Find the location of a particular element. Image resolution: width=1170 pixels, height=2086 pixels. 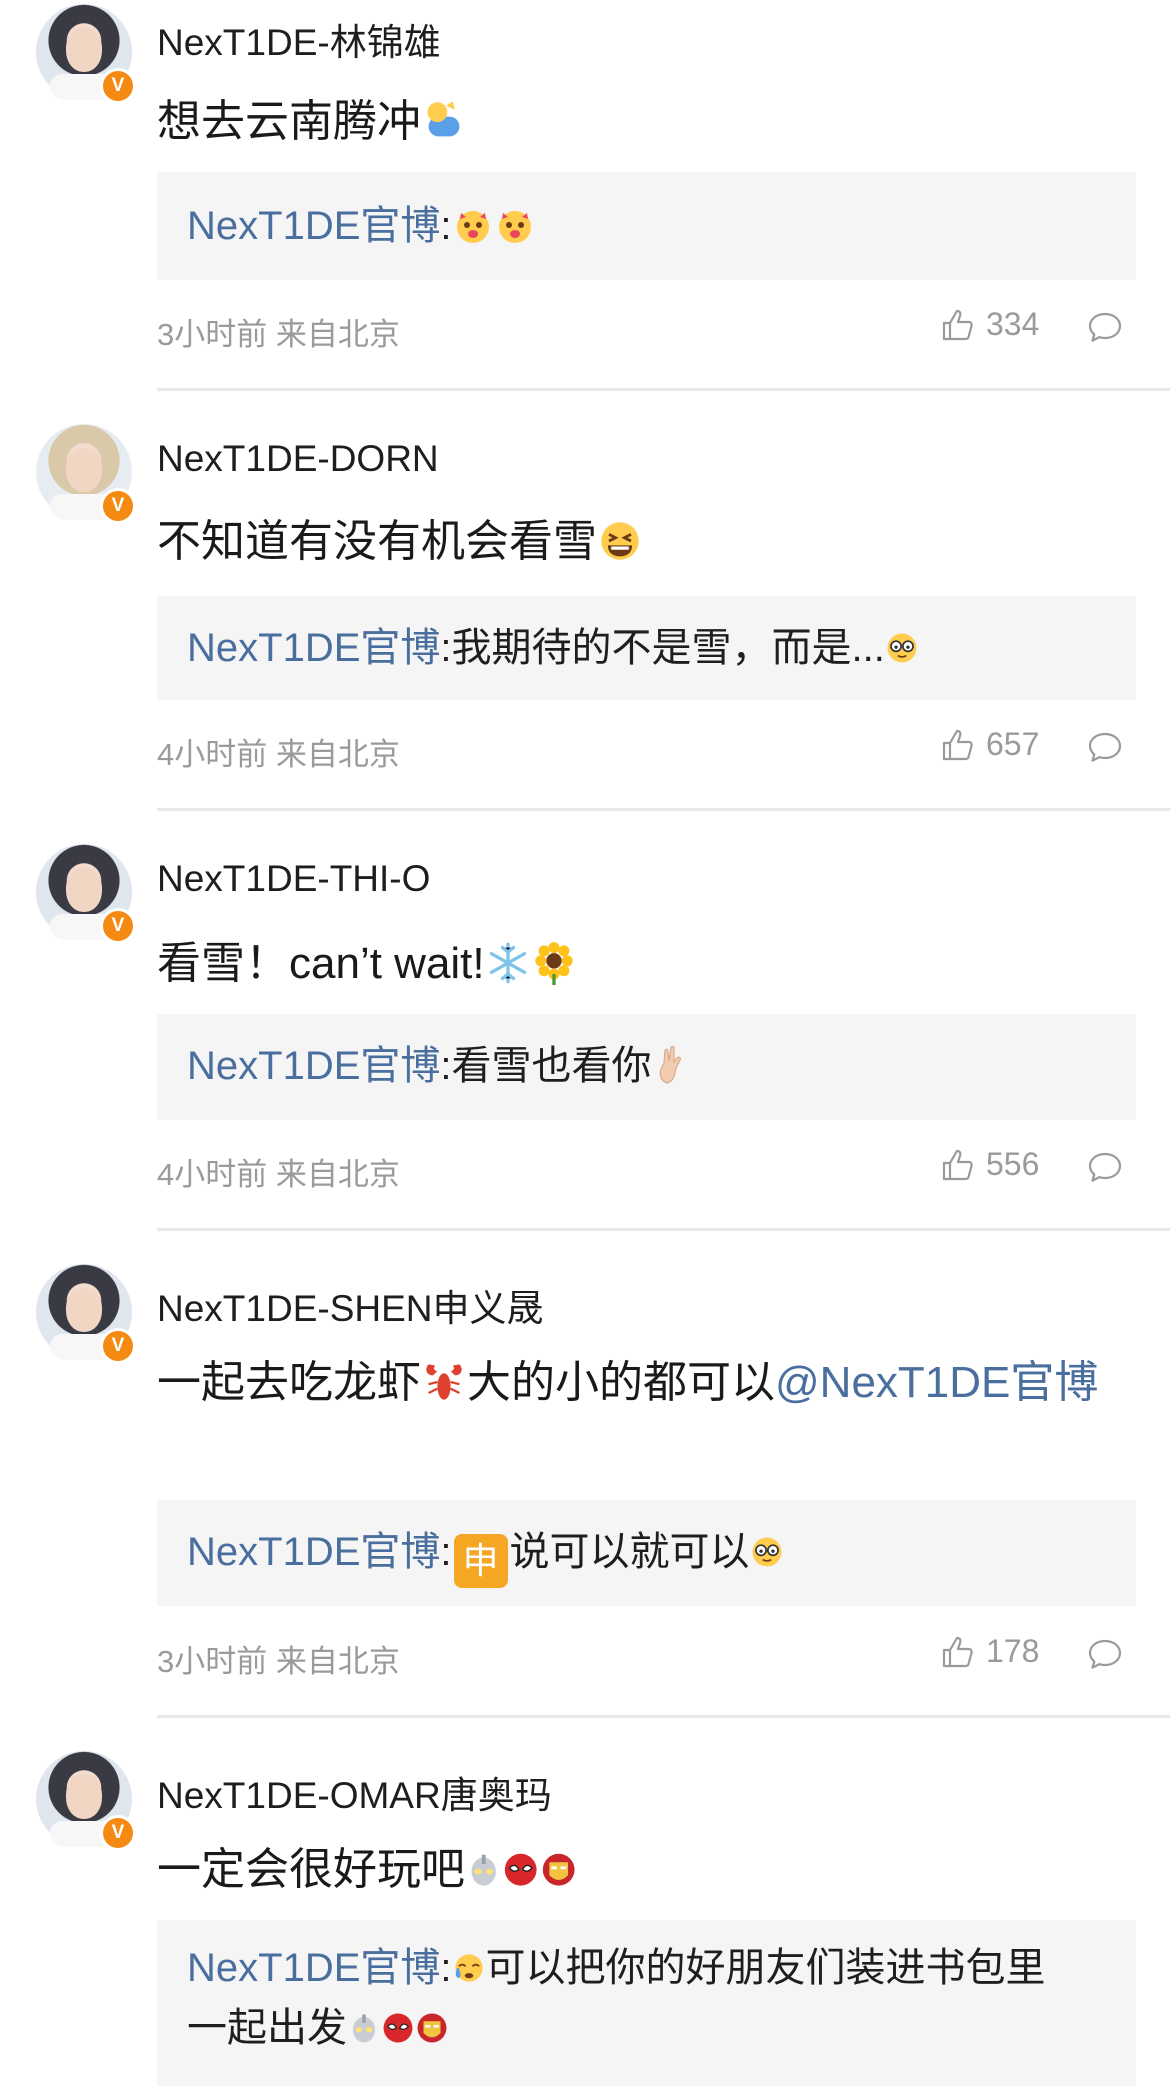

comment-text: 一定会很好玩吧 is located at coordinates (645, 1870).